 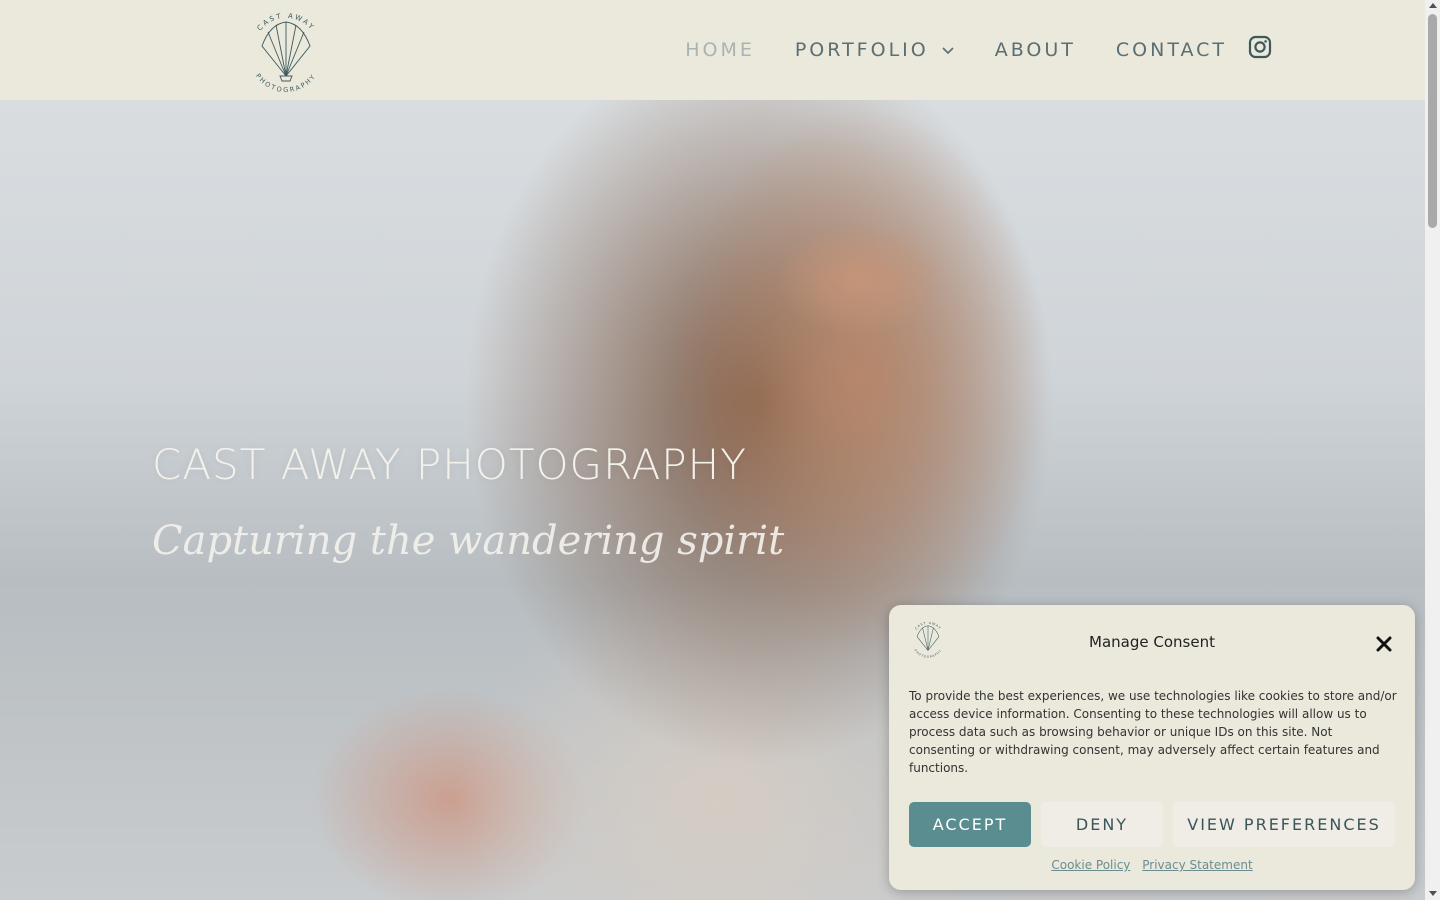 I want to click on shell-logo: CAST AWAY PHOTOGRAPHY, so click(x=286, y=51).